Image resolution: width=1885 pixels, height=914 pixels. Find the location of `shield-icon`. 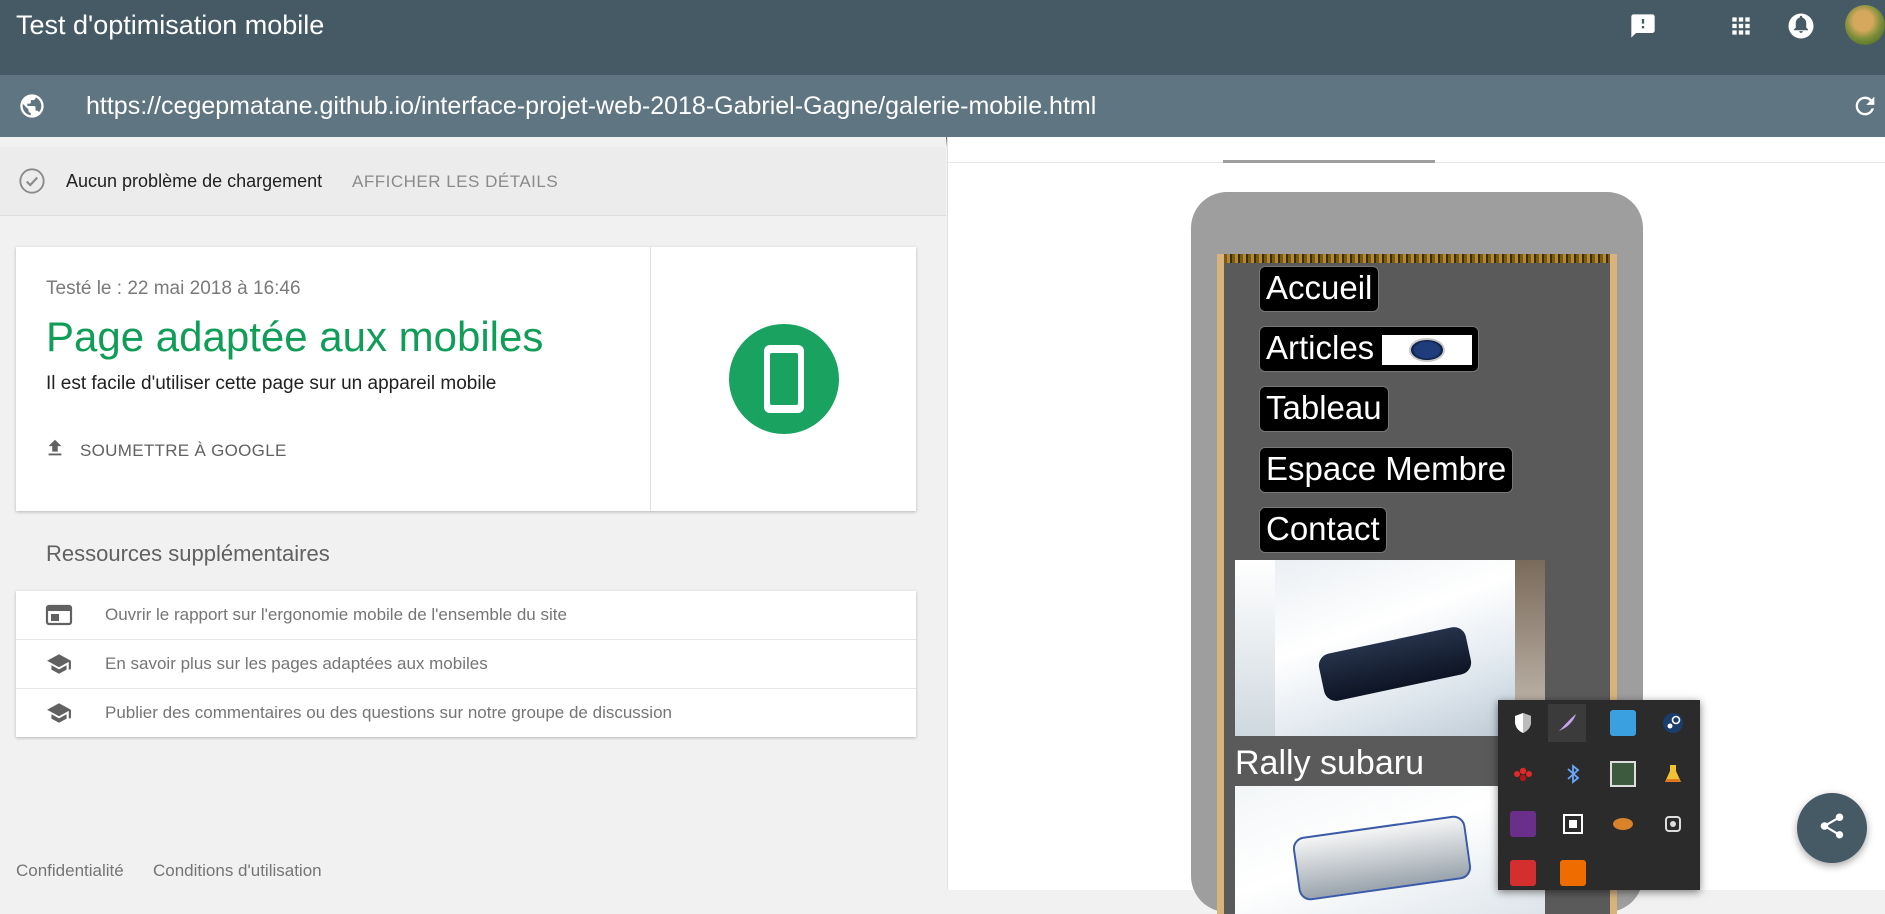

shield-icon is located at coordinates (1523, 723).